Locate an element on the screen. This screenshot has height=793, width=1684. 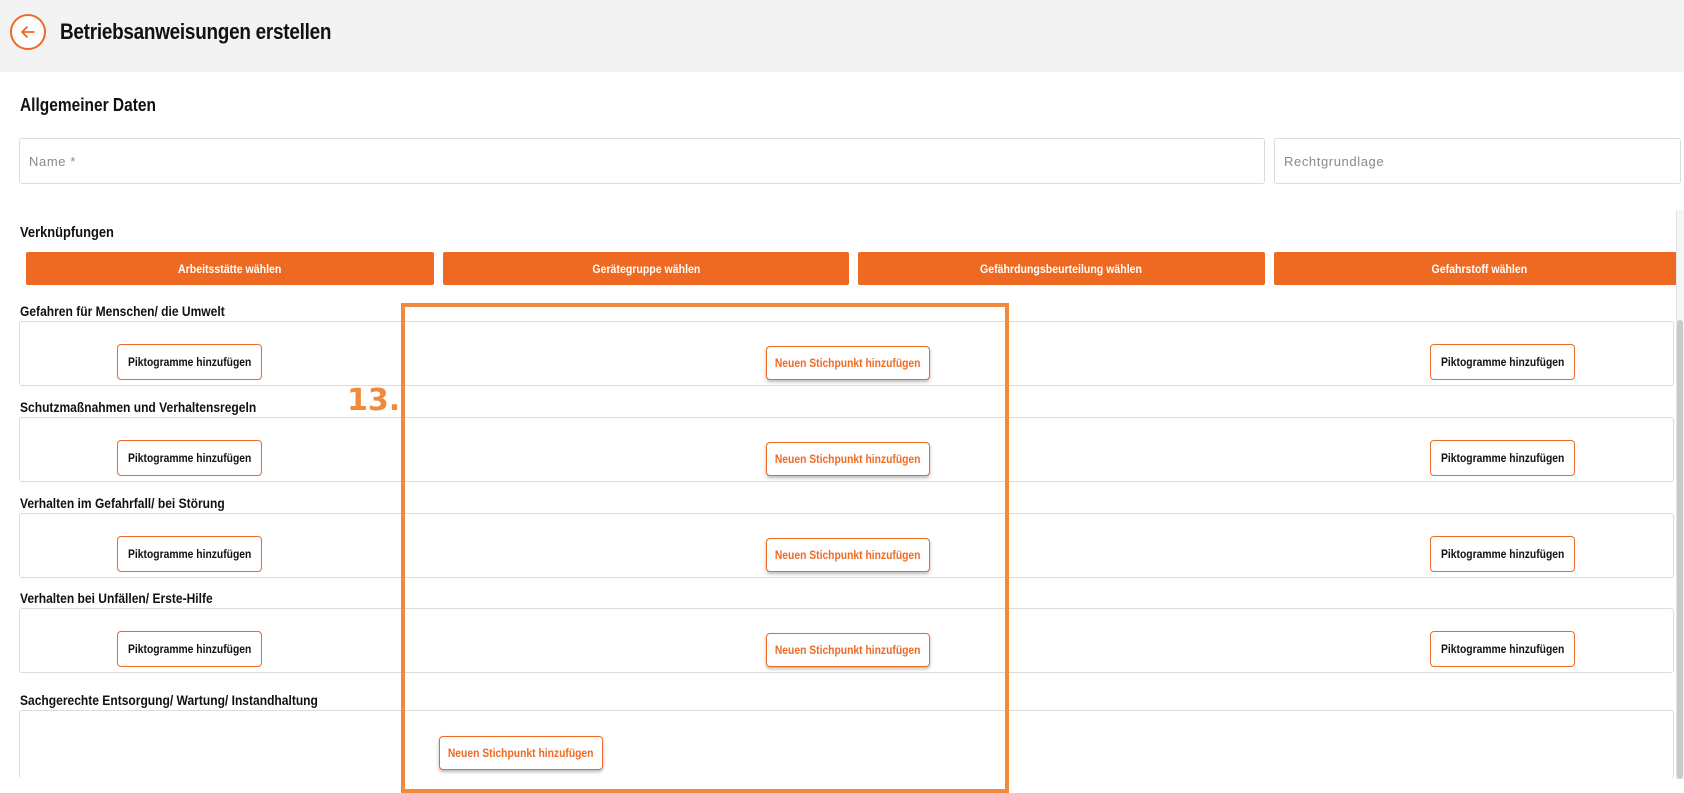
select-workplace-button: Arbeitsstätte wählen is located at coordinates (230, 268).